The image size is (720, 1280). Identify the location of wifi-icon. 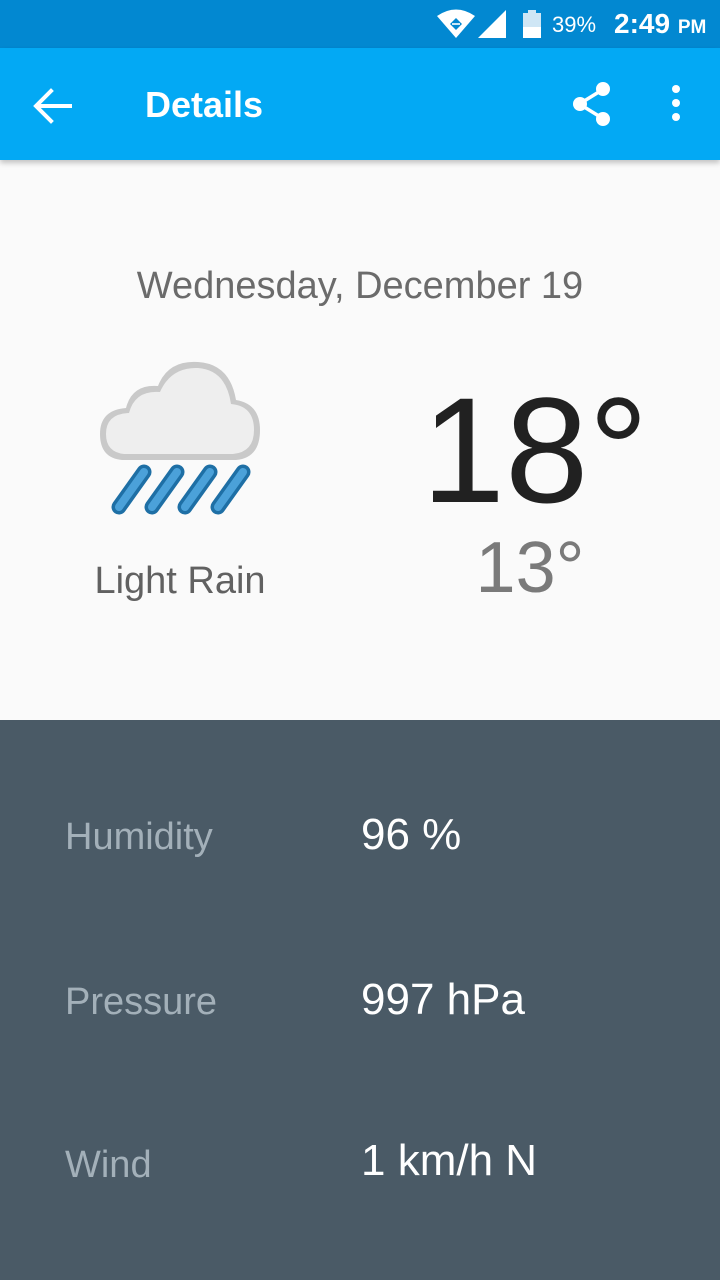
(456, 23).